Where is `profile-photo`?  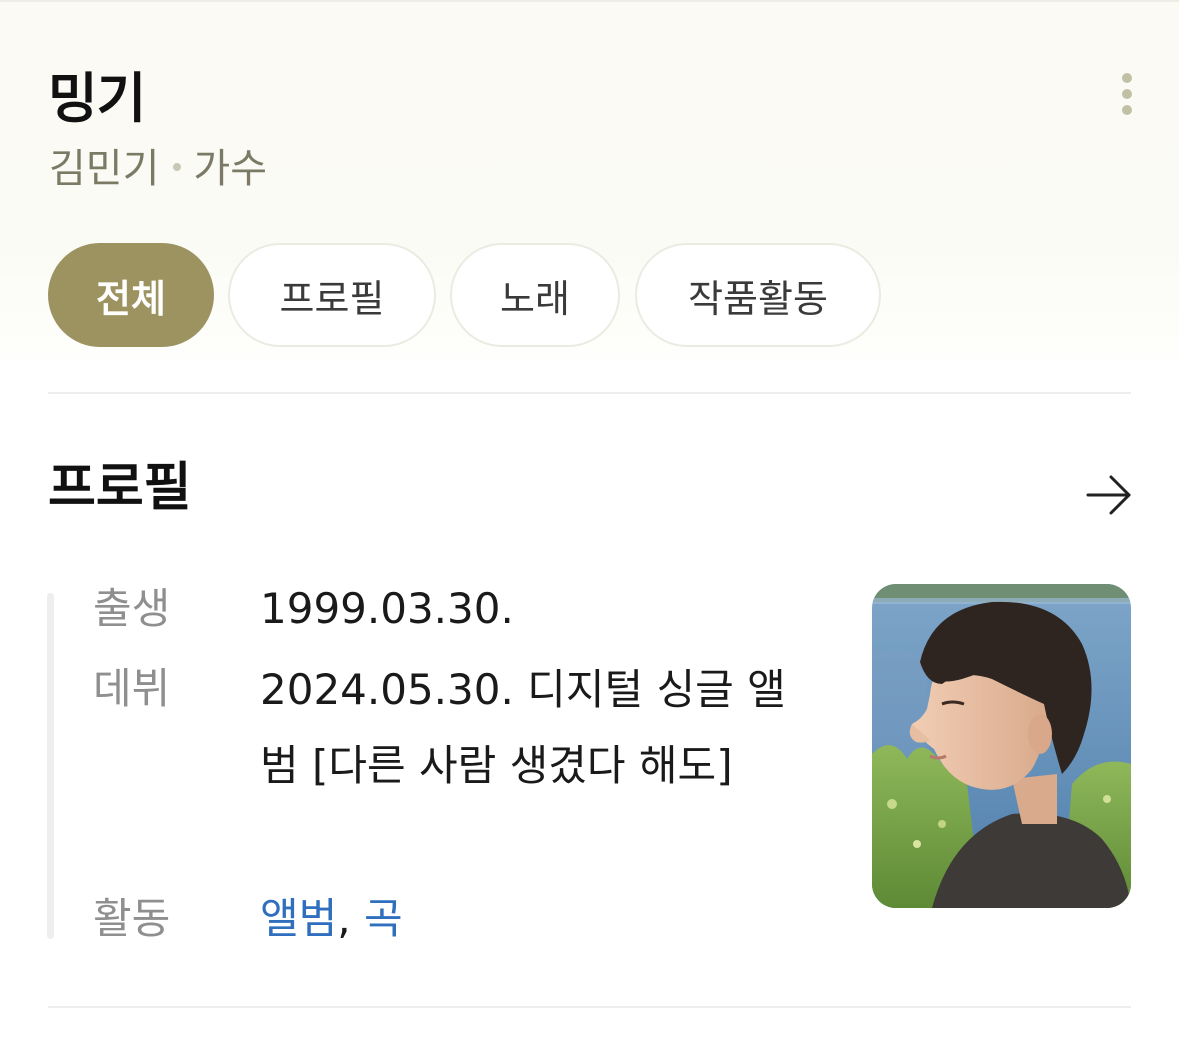 profile-photo is located at coordinates (1001, 746).